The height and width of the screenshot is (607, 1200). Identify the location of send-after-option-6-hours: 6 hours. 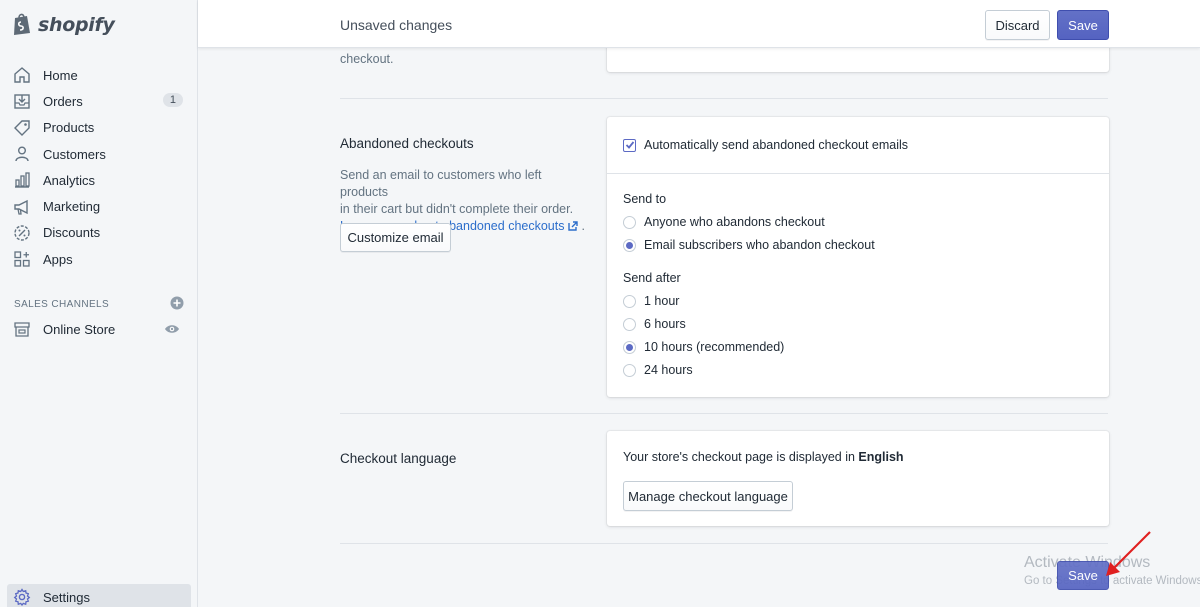
(654, 324).